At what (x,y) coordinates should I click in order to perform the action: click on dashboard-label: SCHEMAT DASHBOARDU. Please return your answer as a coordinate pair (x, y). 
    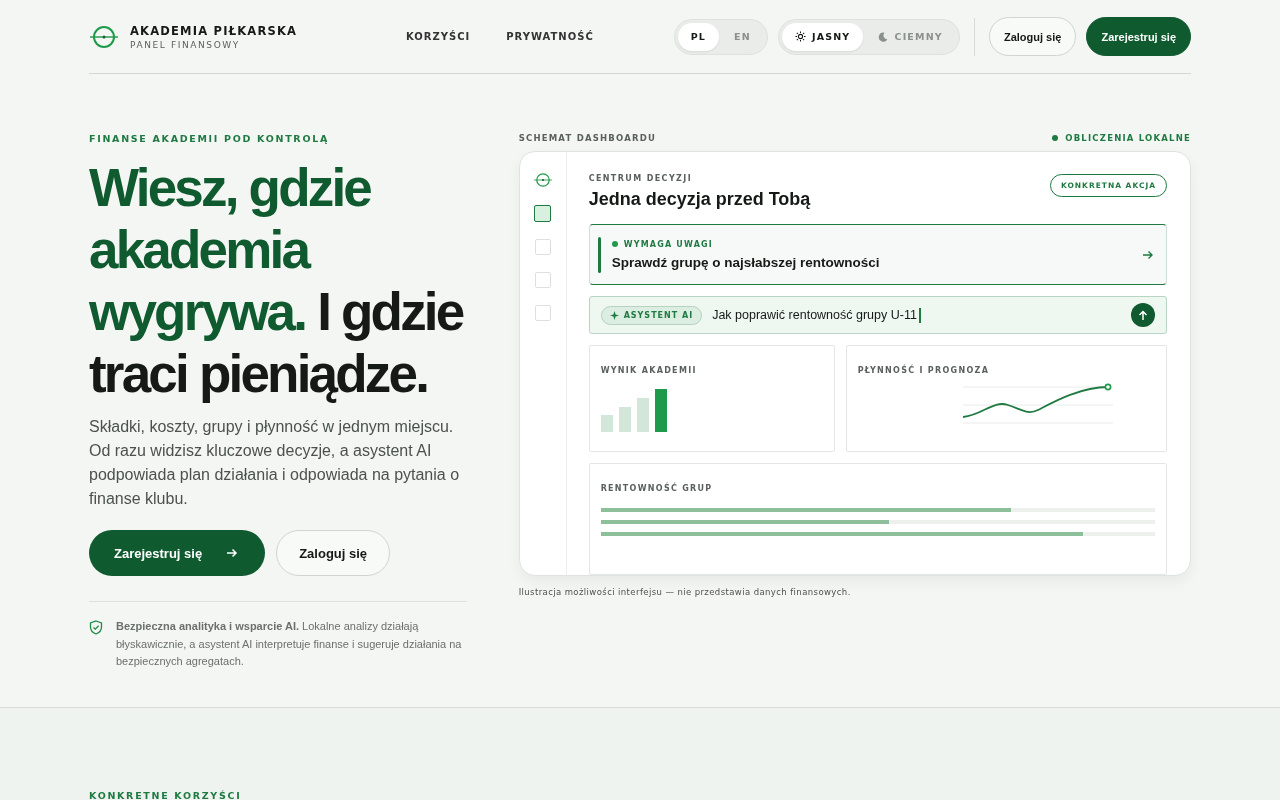
    Looking at the image, I should click on (587, 137).